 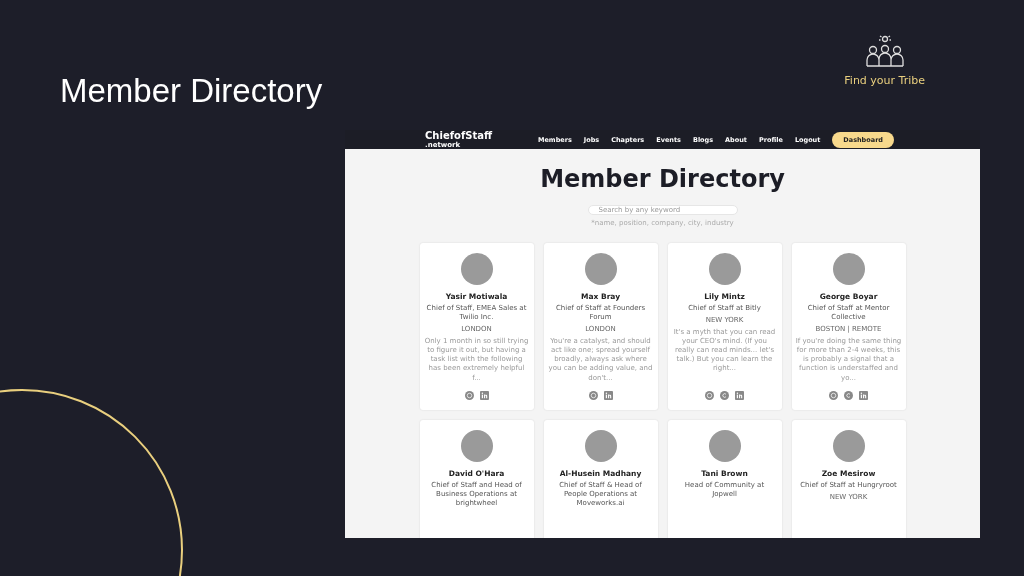 What do you see at coordinates (662, 179) in the screenshot?
I see `page-heading: Member Directory` at bounding box center [662, 179].